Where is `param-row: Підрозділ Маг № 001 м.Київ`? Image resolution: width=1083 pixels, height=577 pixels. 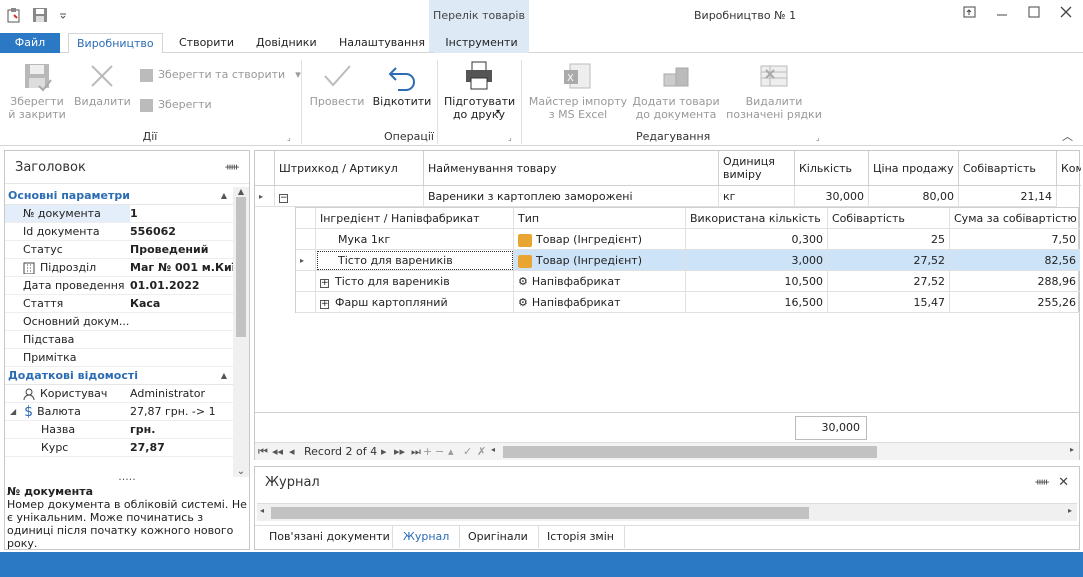 param-row: Підрозділ Маг № 001 м.Київ is located at coordinates (119, 268).